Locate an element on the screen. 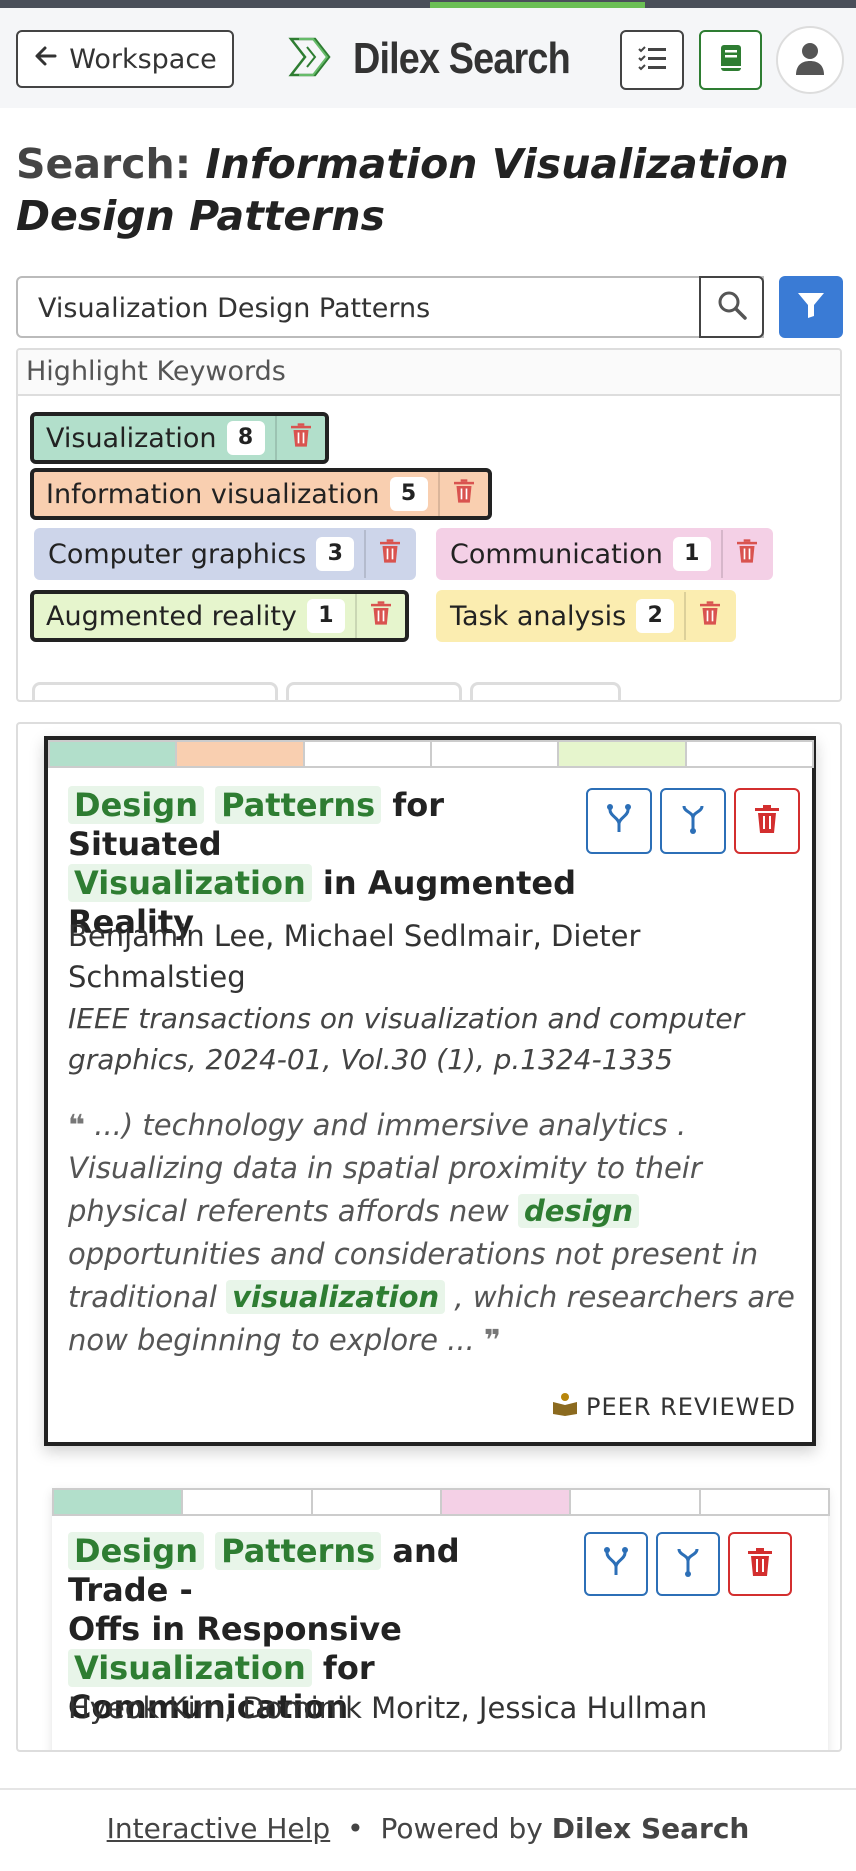  search-icon is located at coordinates (732, 307).